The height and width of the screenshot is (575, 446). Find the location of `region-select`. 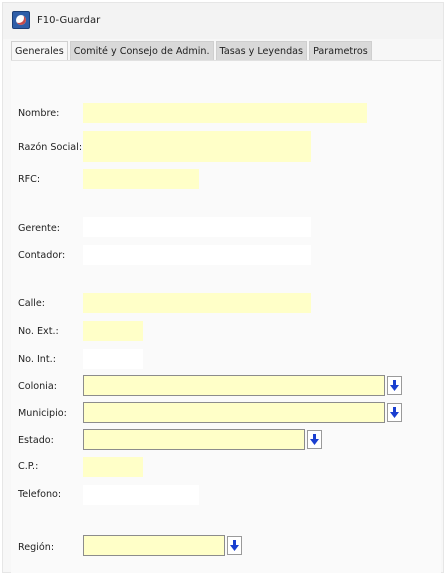

region-select is located at coordinates (154, 545).